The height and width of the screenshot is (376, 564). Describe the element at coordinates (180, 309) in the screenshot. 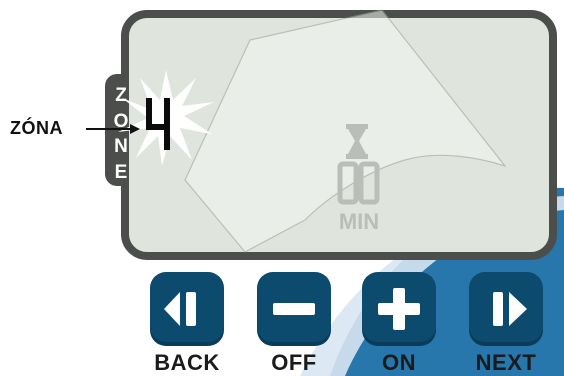

I see `back-icon` at that location.